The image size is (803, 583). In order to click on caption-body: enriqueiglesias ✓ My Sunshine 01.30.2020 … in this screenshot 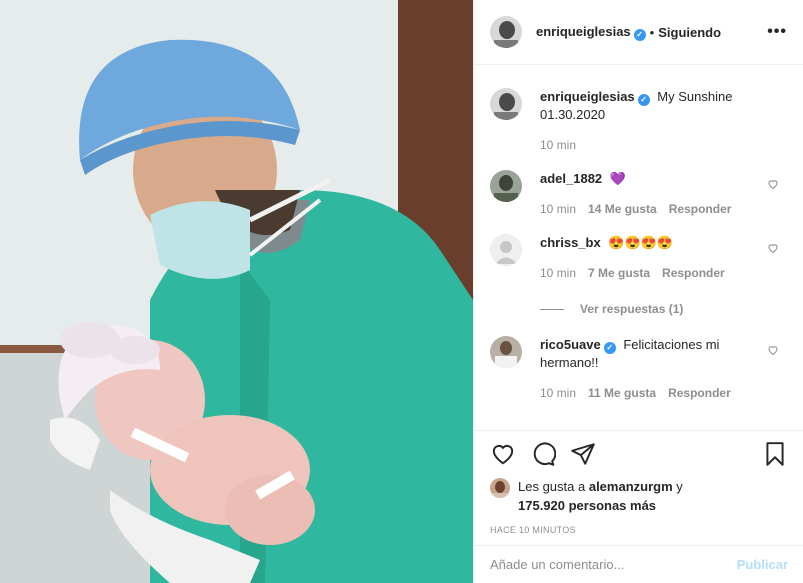, I will do `click(663, 120)`.